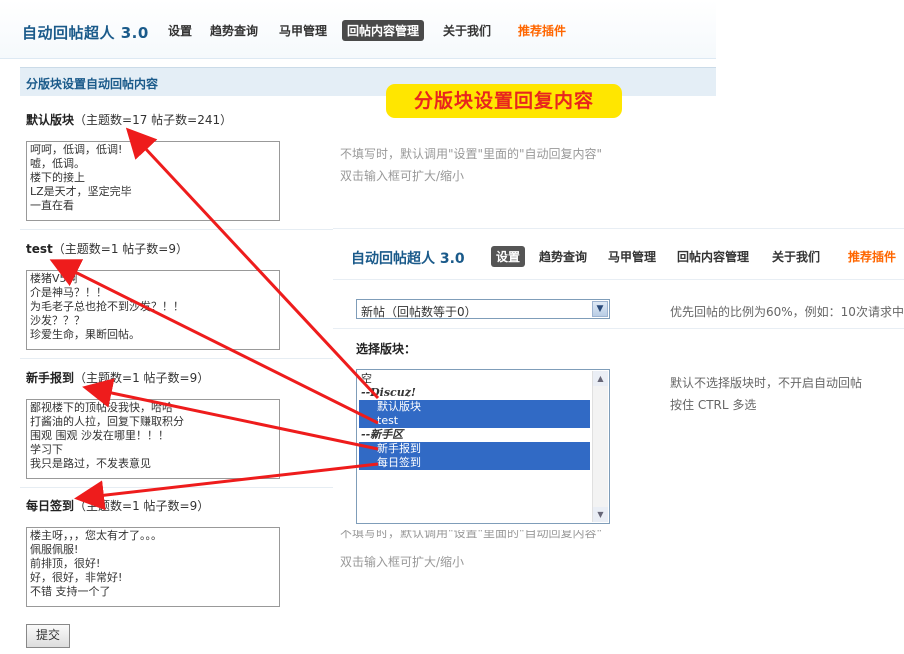 The height and width of the screenshot is (654, 904). What do you see at coordinates (226, 486) in the screenshot?
I see `arrow-checkin` at bounding box center [226, 486].